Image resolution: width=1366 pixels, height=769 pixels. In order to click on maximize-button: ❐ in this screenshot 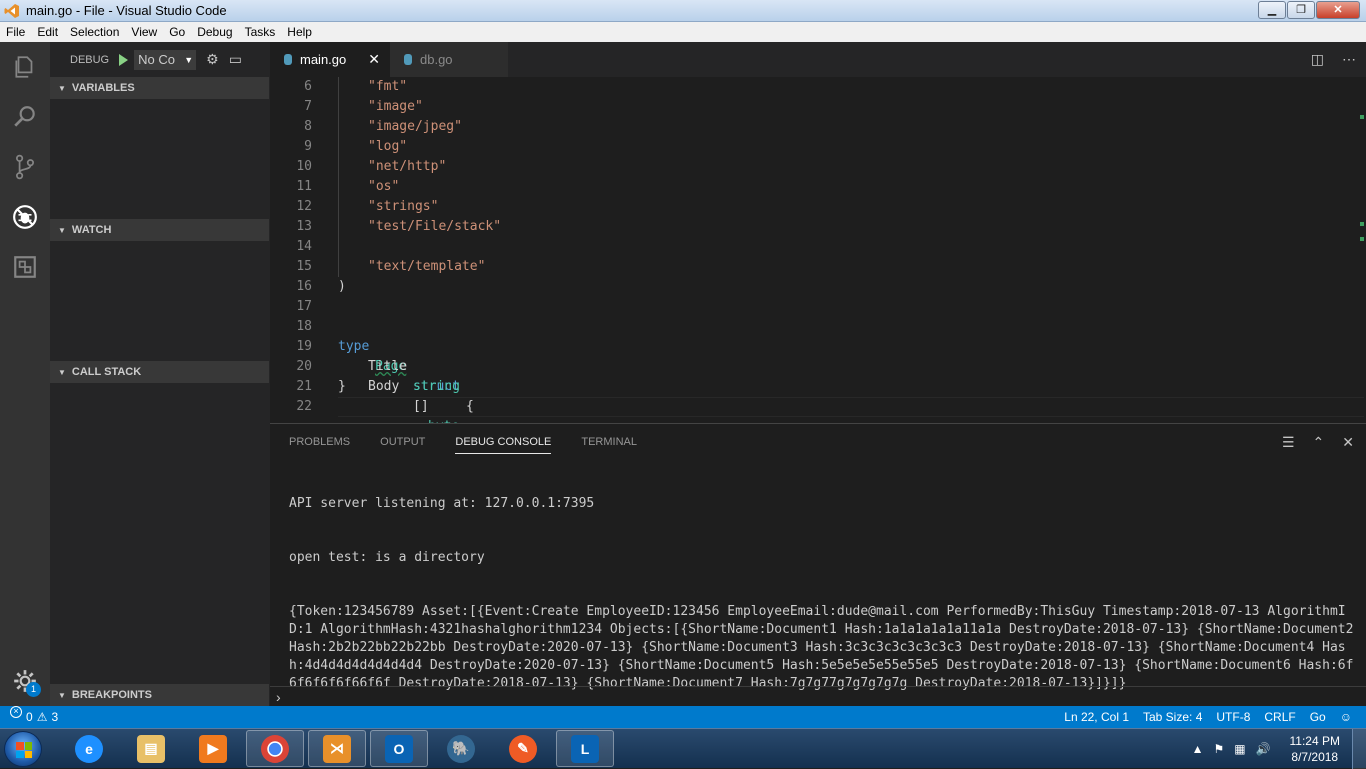, I will do `click(1301, 10)`.